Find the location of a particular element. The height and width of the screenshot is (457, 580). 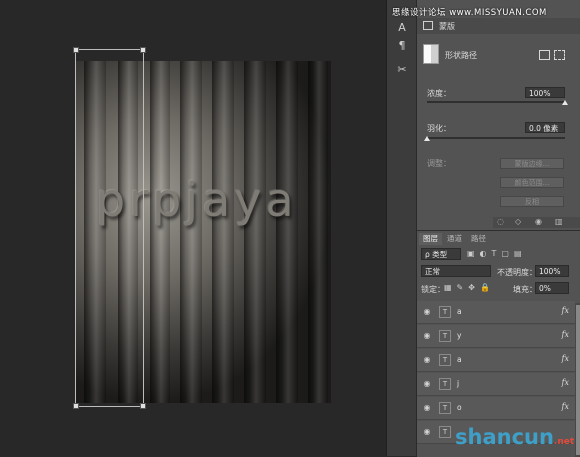

density-slider-knob is located at coordinates (565, 102).